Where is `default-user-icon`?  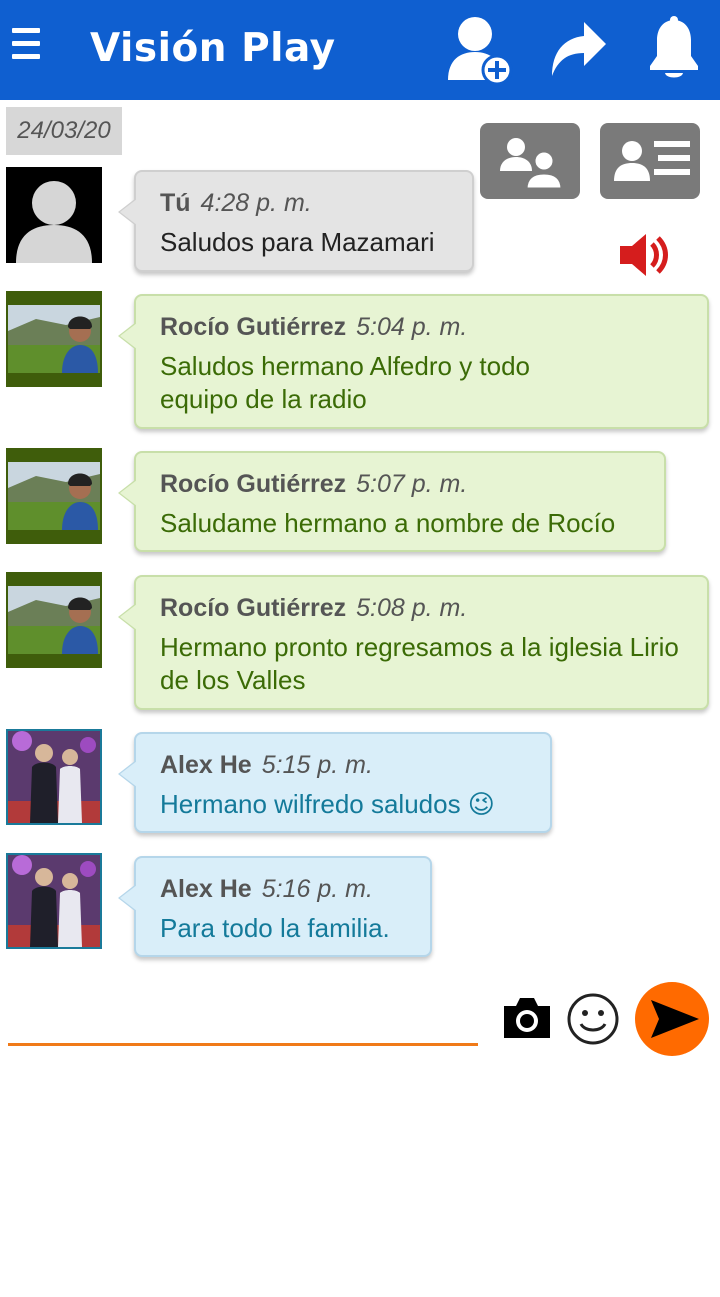
default-user-icon is located at coordinates (54, 215).